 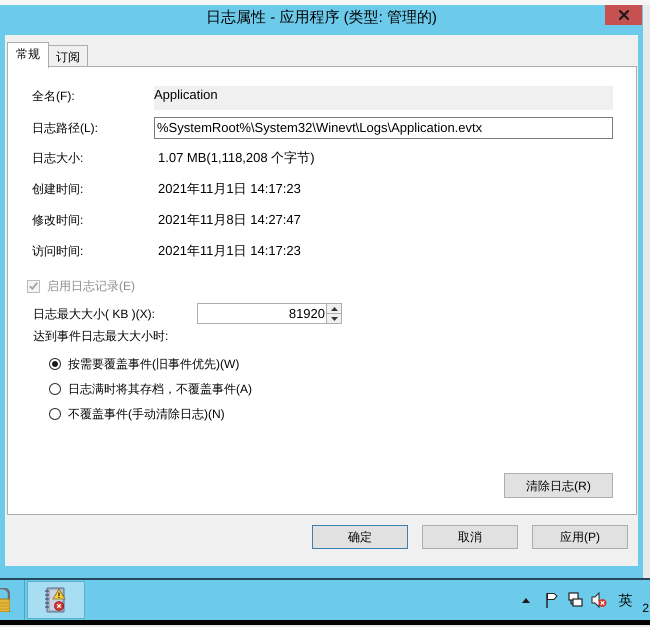 I want to click on dialog-button: 取消, so click(x=470, y=537).